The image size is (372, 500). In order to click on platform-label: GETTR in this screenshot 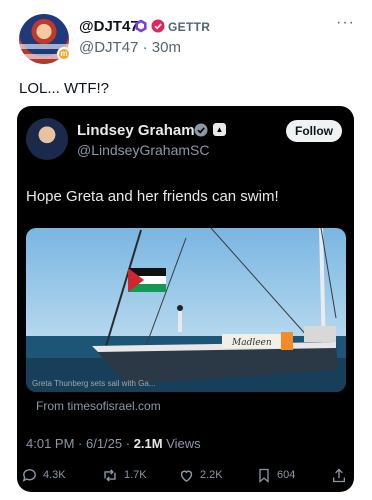, I will do `click(189, 27)`.